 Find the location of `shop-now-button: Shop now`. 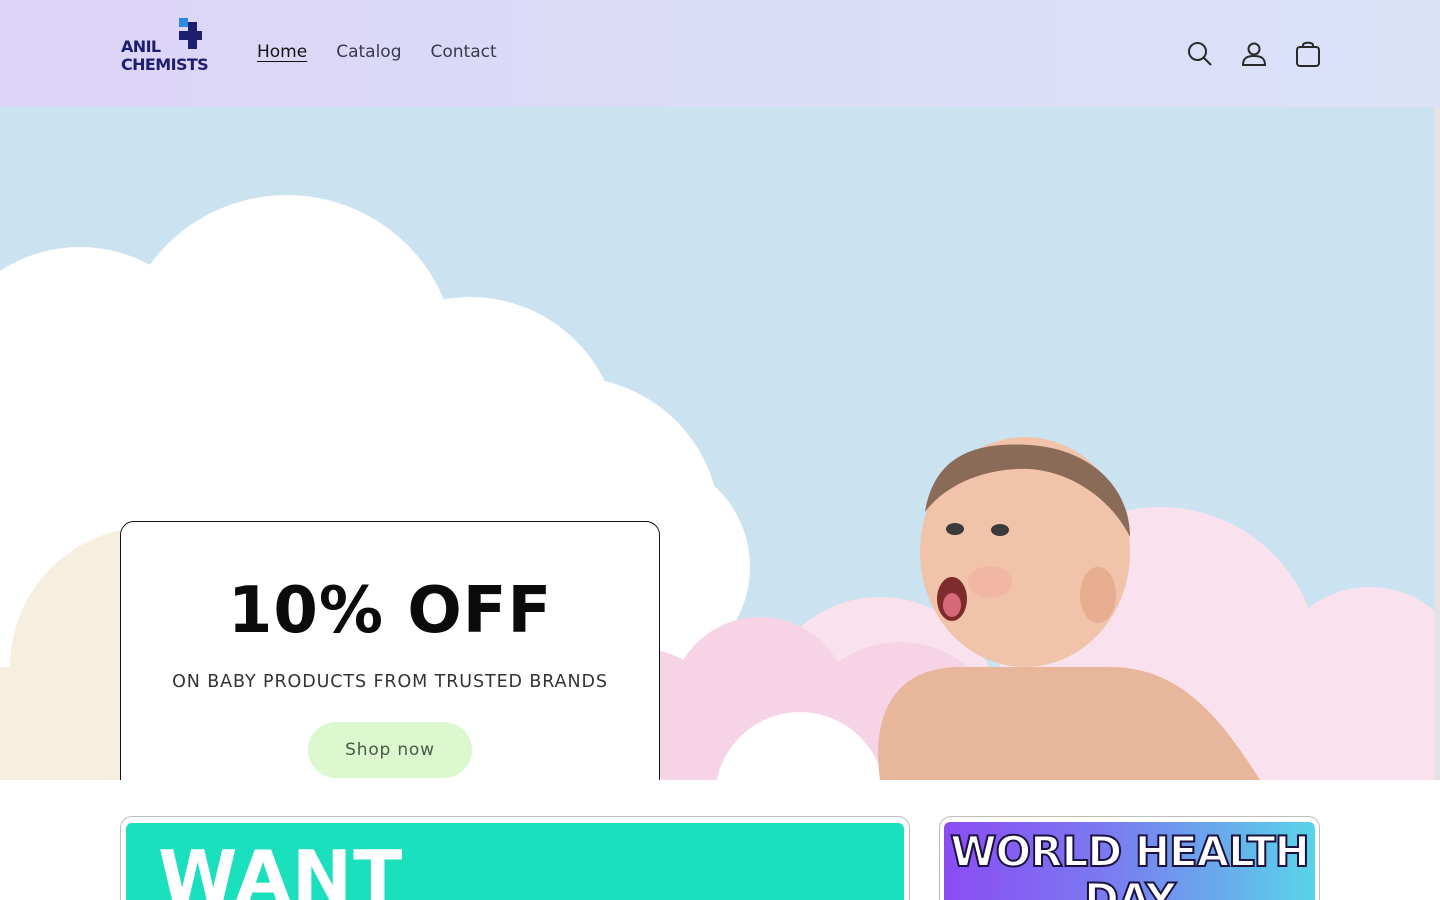

shop-now-button: Shop now is located at coordinates (390, 750).